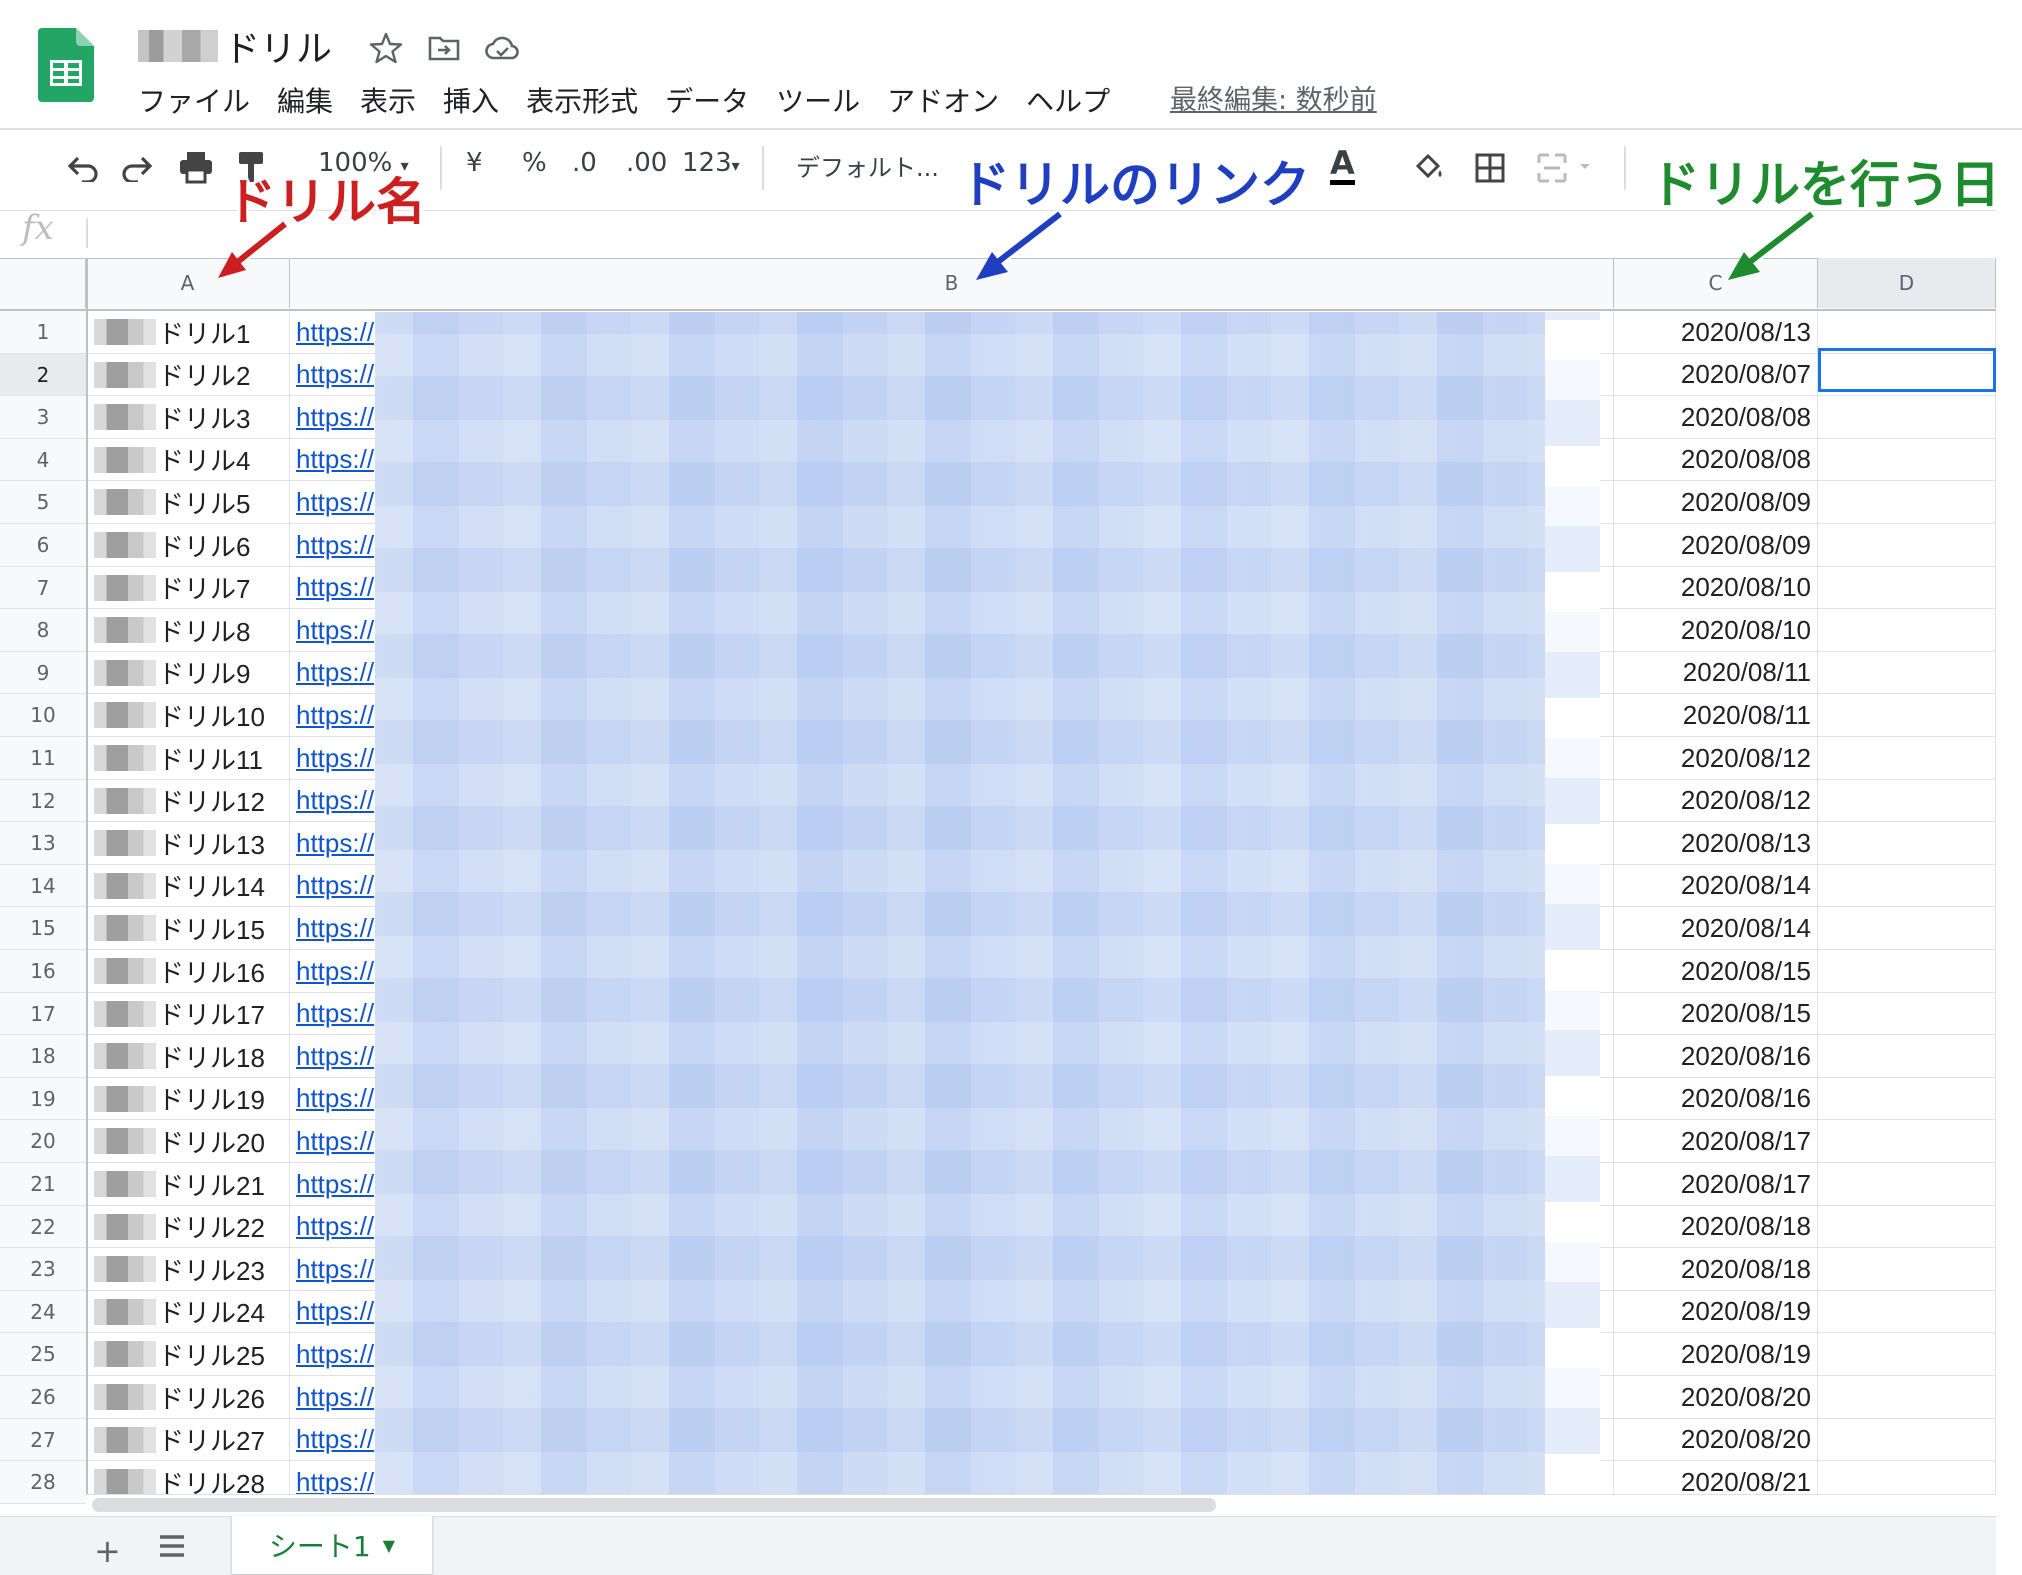  I want to click on row-header: 23, so click(43, 1269).